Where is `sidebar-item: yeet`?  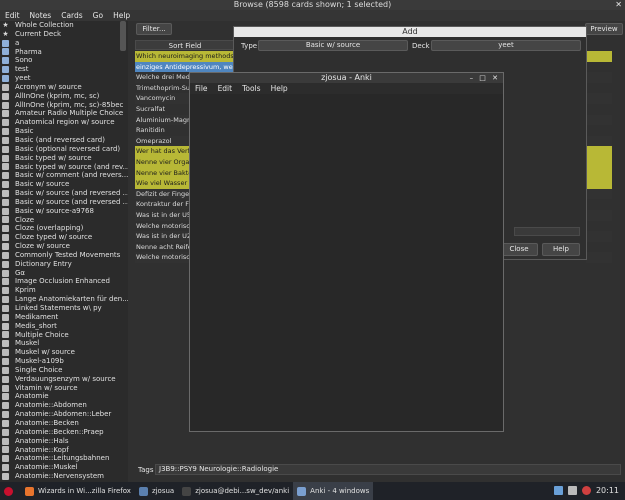 sidebar-item: yeet is located at coordinates (64, 78).